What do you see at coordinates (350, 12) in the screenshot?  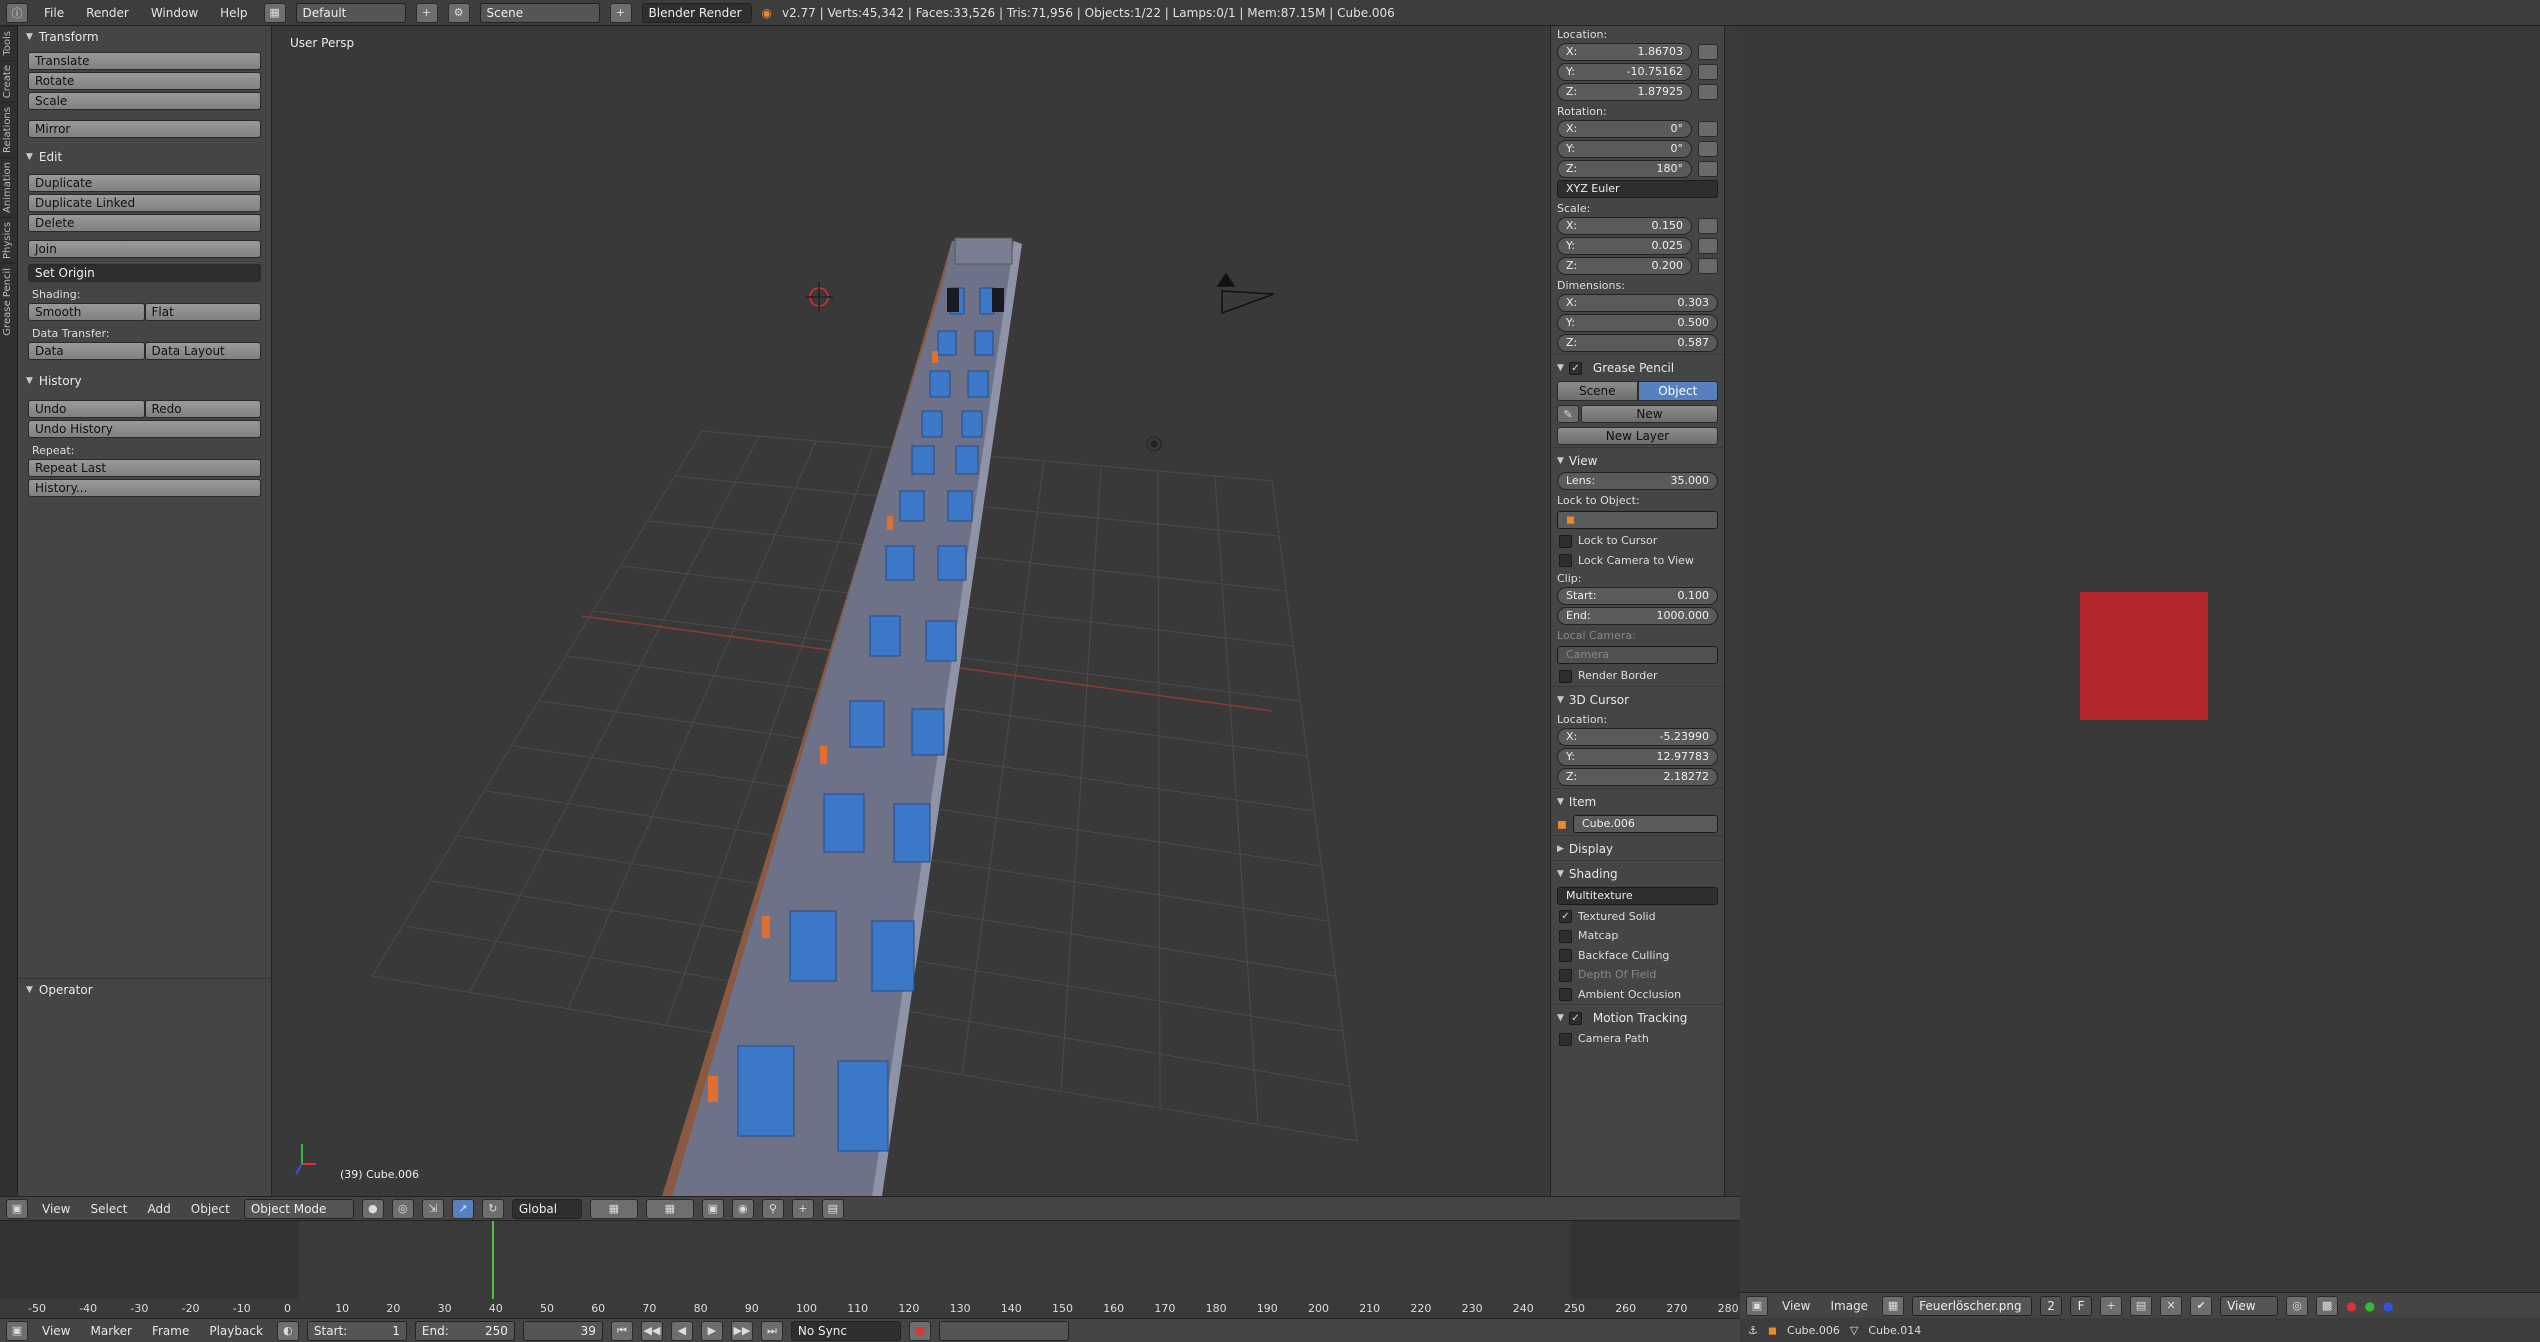 I see `screen-layout-field: Default` at bounding box center [350, 12].